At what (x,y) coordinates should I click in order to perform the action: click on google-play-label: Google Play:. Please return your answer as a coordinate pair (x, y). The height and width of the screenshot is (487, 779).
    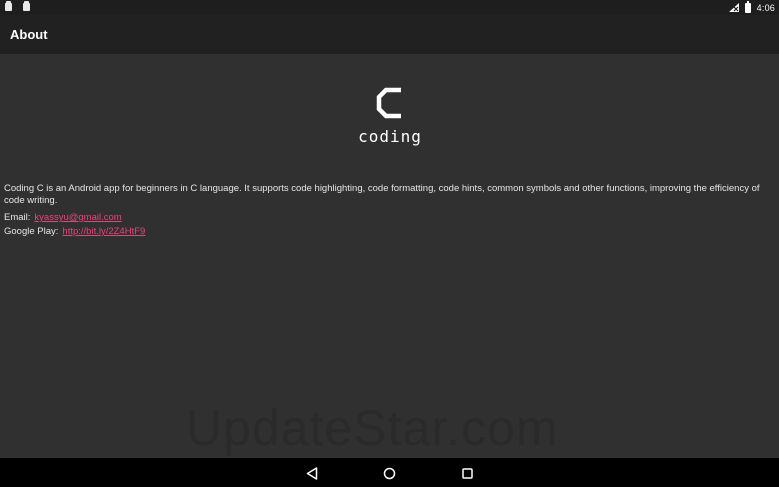
    Looking at the image, I should click on (31, 231).